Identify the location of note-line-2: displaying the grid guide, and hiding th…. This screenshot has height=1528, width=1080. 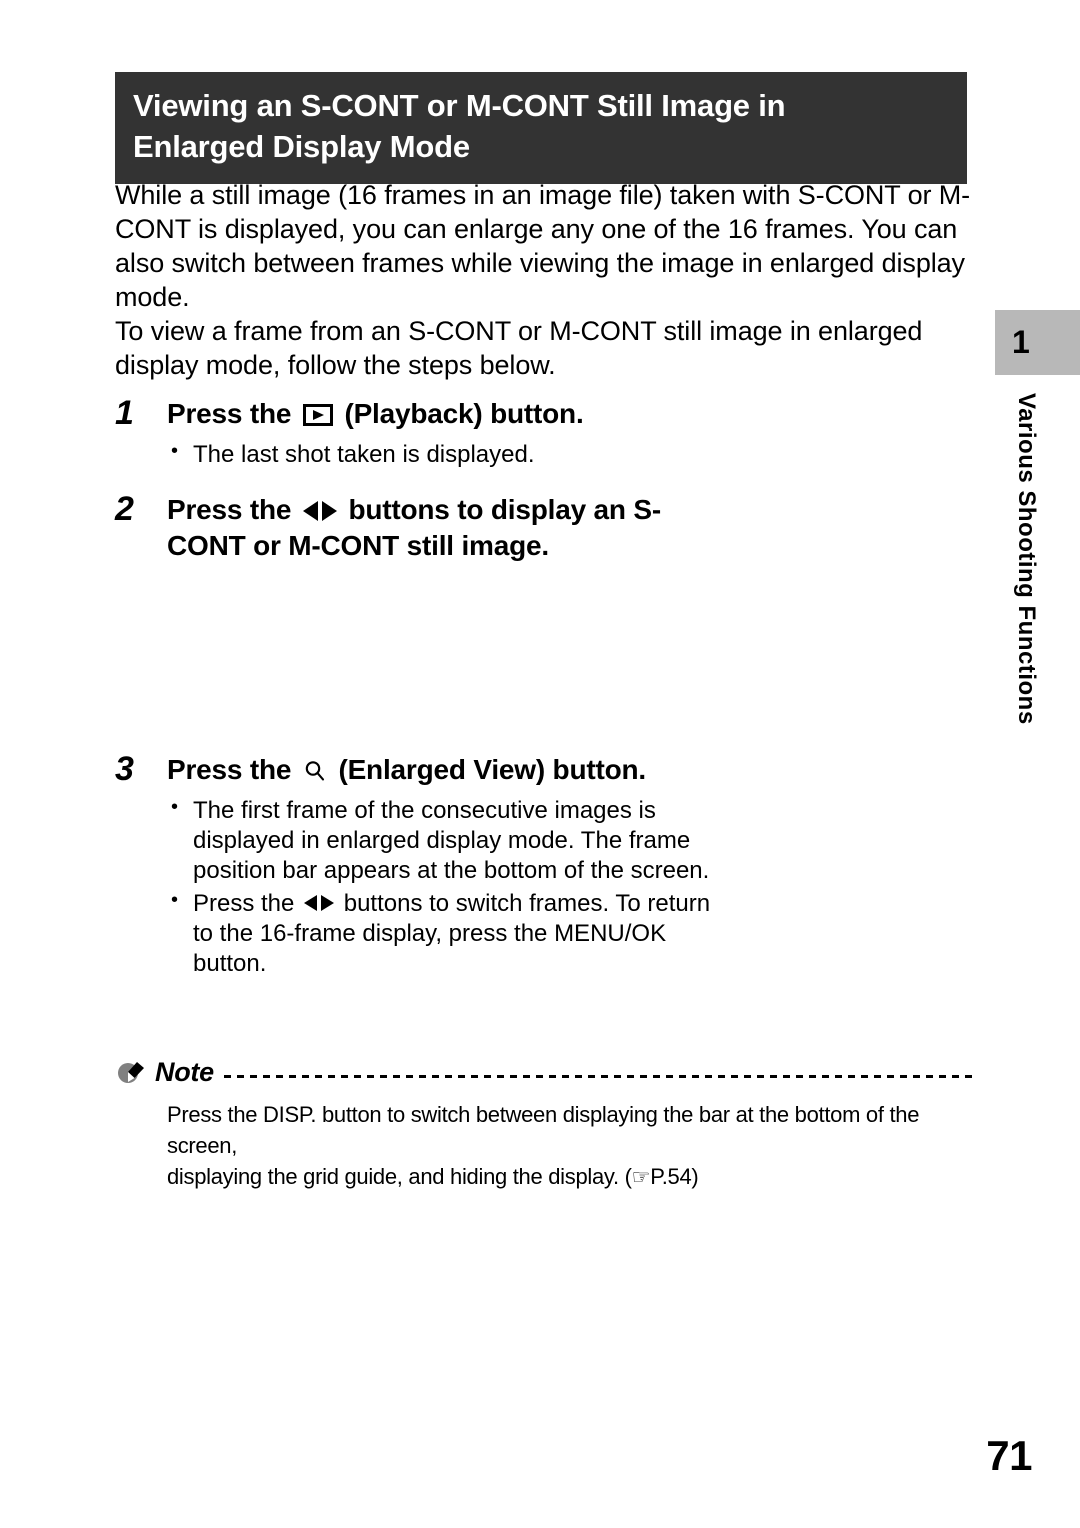
(571, 1177).